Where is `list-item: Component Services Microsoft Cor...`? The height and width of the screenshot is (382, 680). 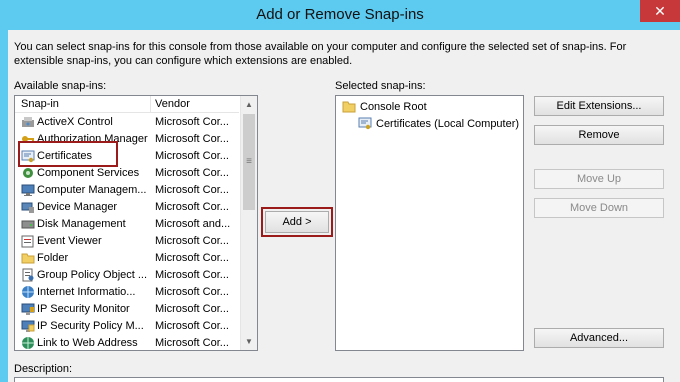 list-item: Component Services Microsoft Cor... is located at coordinates (129, 173).